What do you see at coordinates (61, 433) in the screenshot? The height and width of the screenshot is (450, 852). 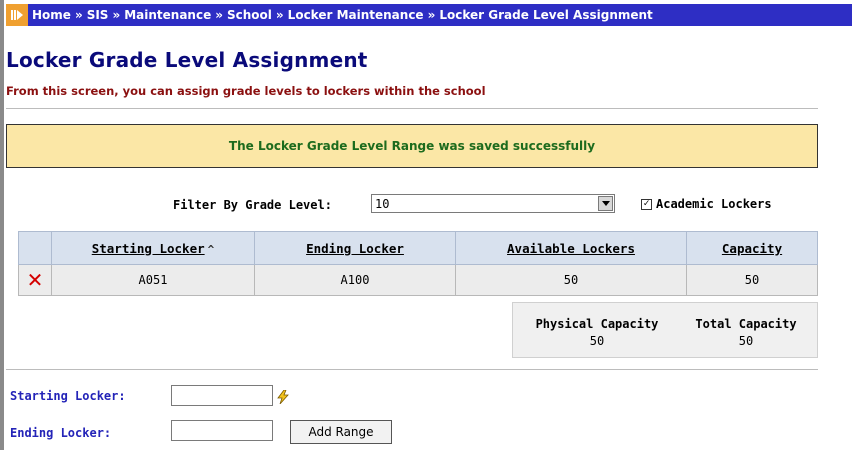 I see `ending-locker-label: Ending Locker:` at bounding box center [61, 433].